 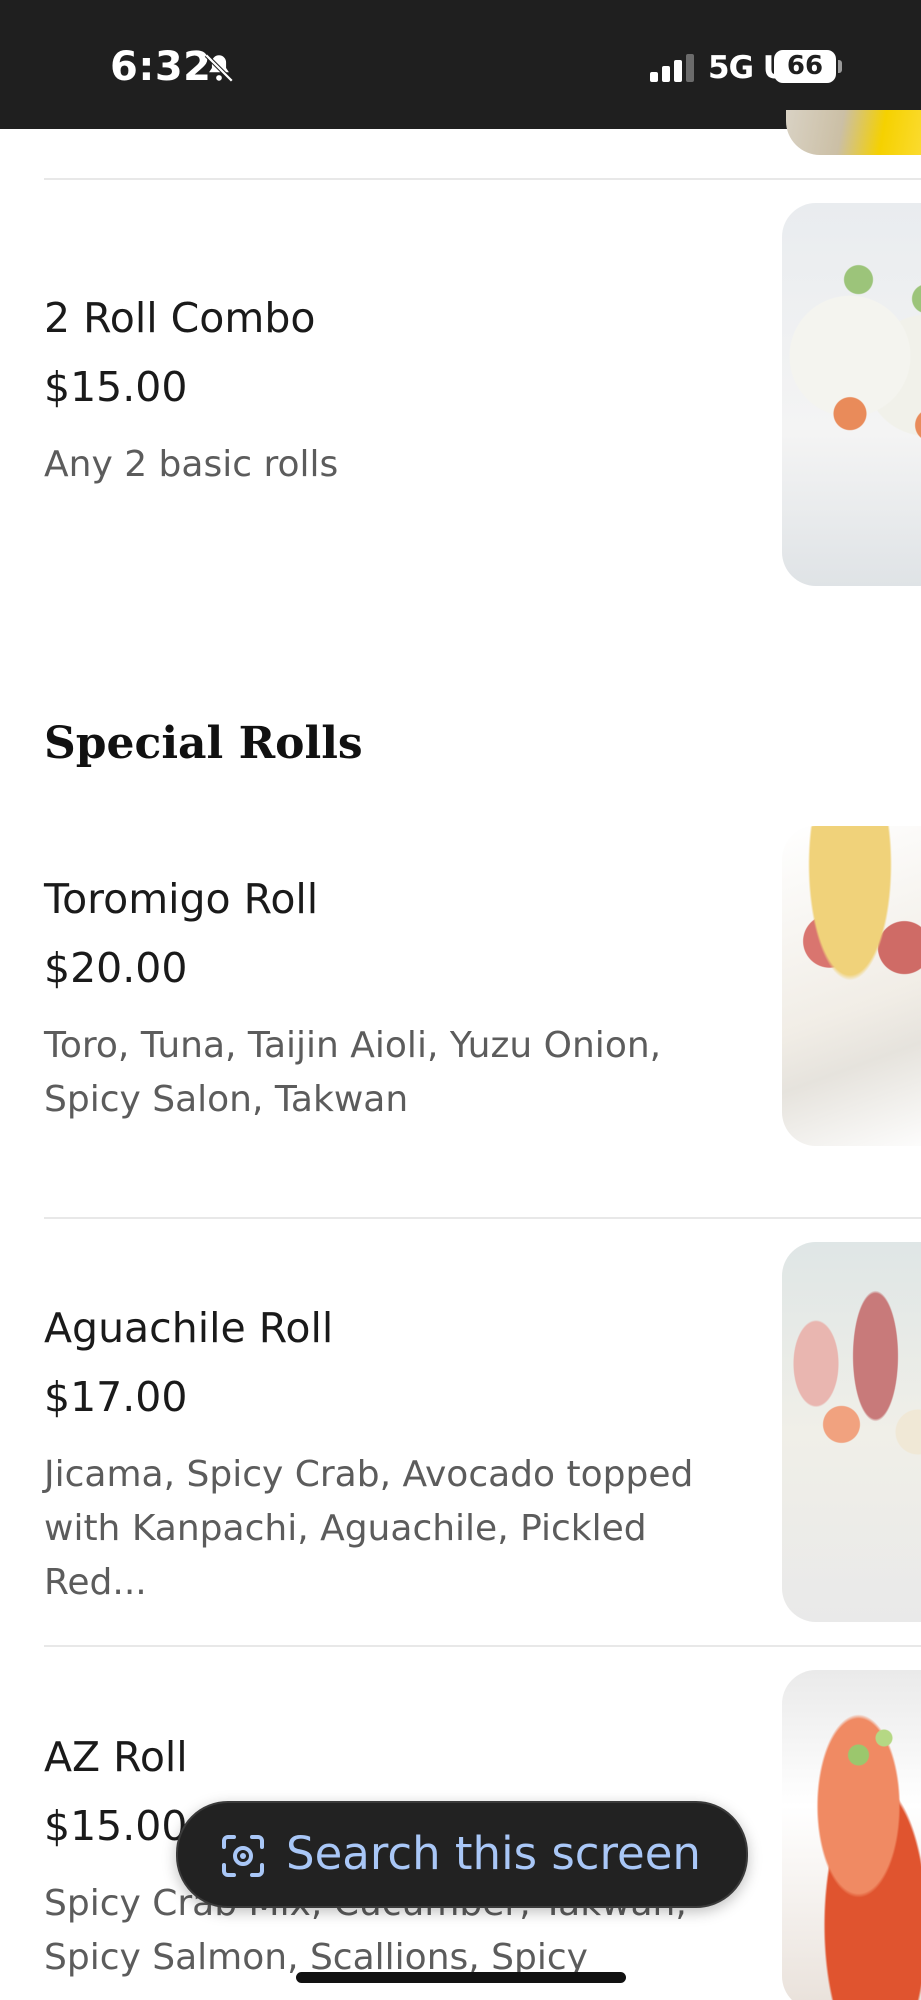 What do you see at coordinates (116, 1757) in the screenshot?
I see `item-name: AZ Roll` at bounding box center [116, 1757].